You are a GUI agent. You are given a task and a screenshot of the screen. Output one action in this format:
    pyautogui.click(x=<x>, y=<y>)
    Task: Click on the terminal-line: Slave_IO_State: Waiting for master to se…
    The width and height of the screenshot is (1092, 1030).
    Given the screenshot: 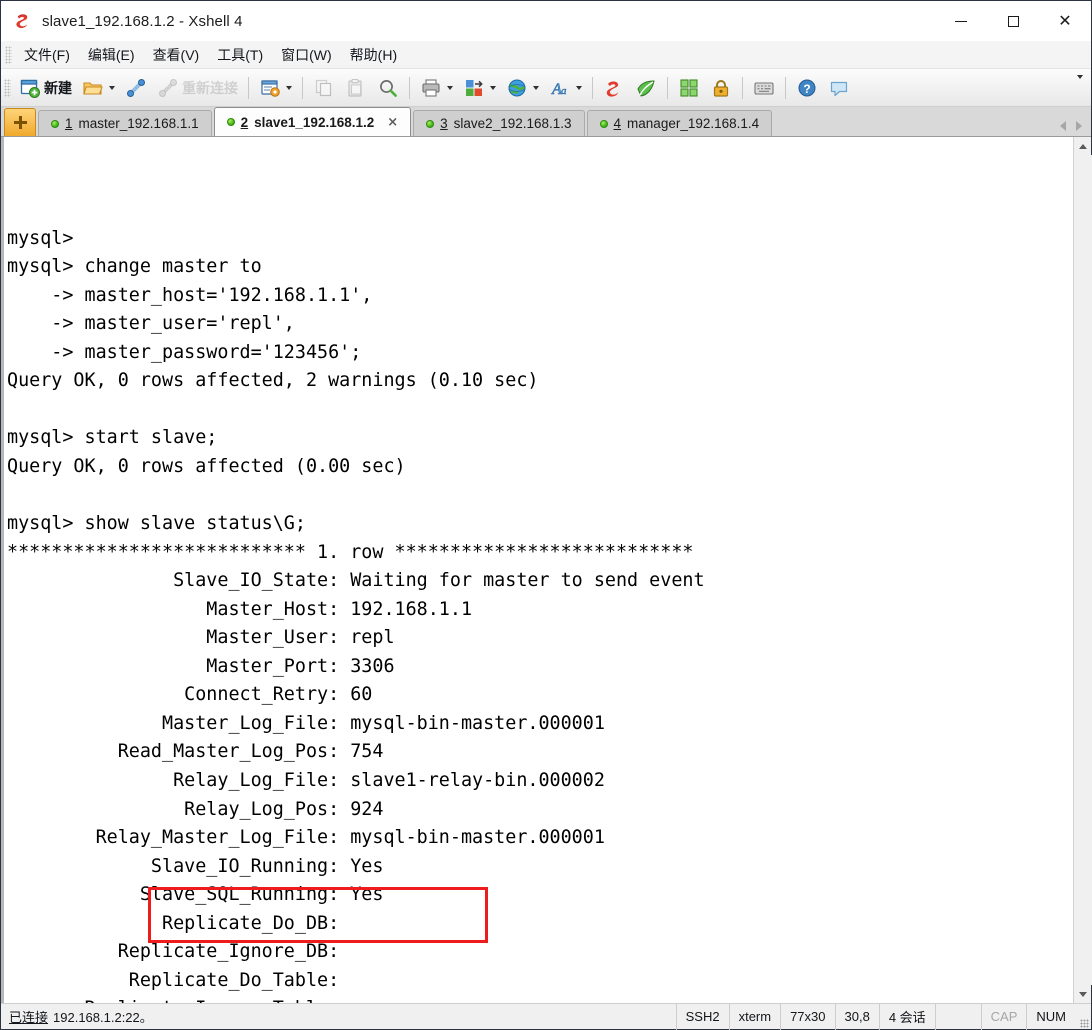 What is the action you would take?
    pyautogui.click(x=356, y=581)
    